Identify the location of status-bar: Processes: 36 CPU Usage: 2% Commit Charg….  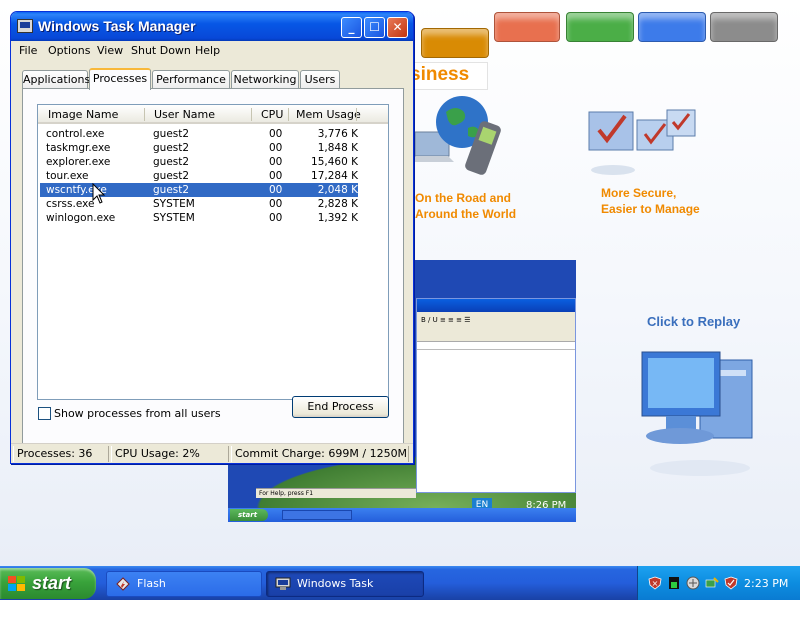
(212, 453).